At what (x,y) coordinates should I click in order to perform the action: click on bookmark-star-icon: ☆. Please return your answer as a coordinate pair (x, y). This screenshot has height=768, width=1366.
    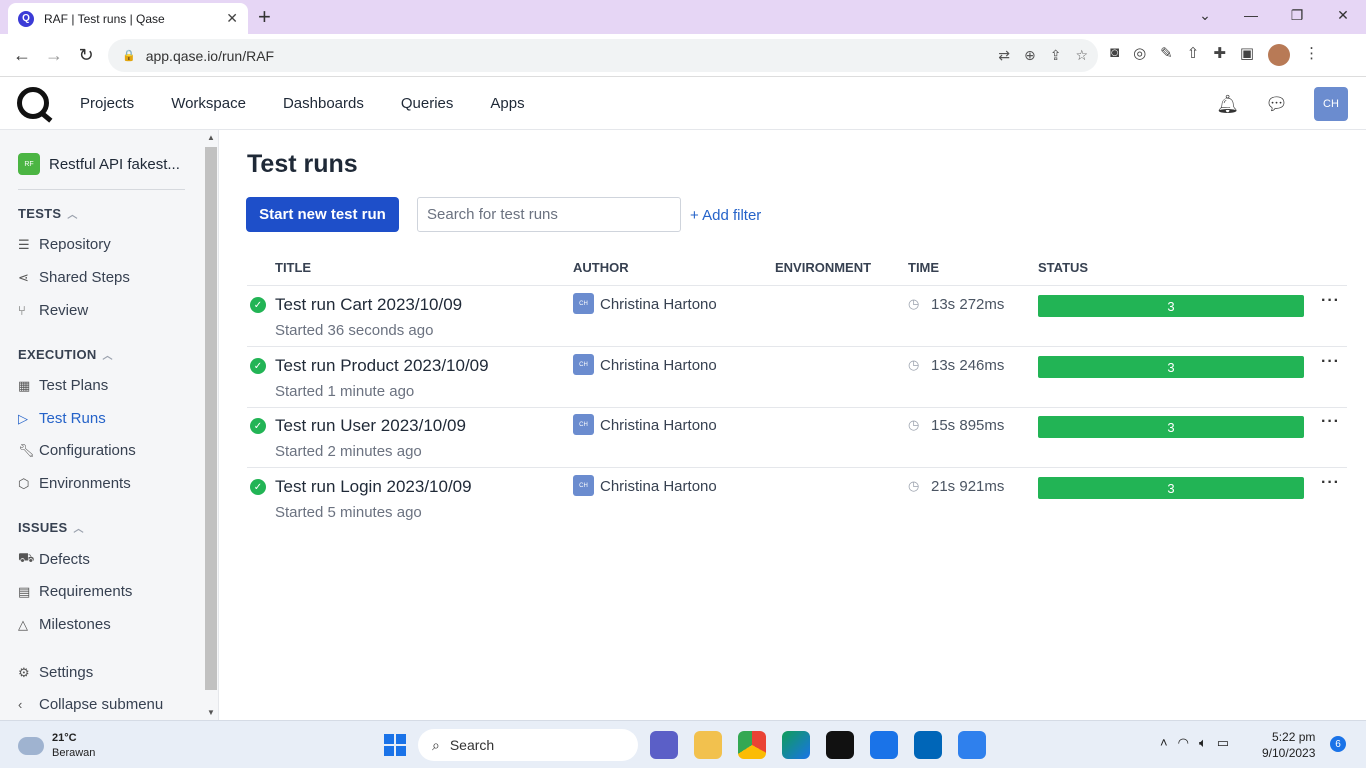
    Looking at the image, I should click on (1081, 55).